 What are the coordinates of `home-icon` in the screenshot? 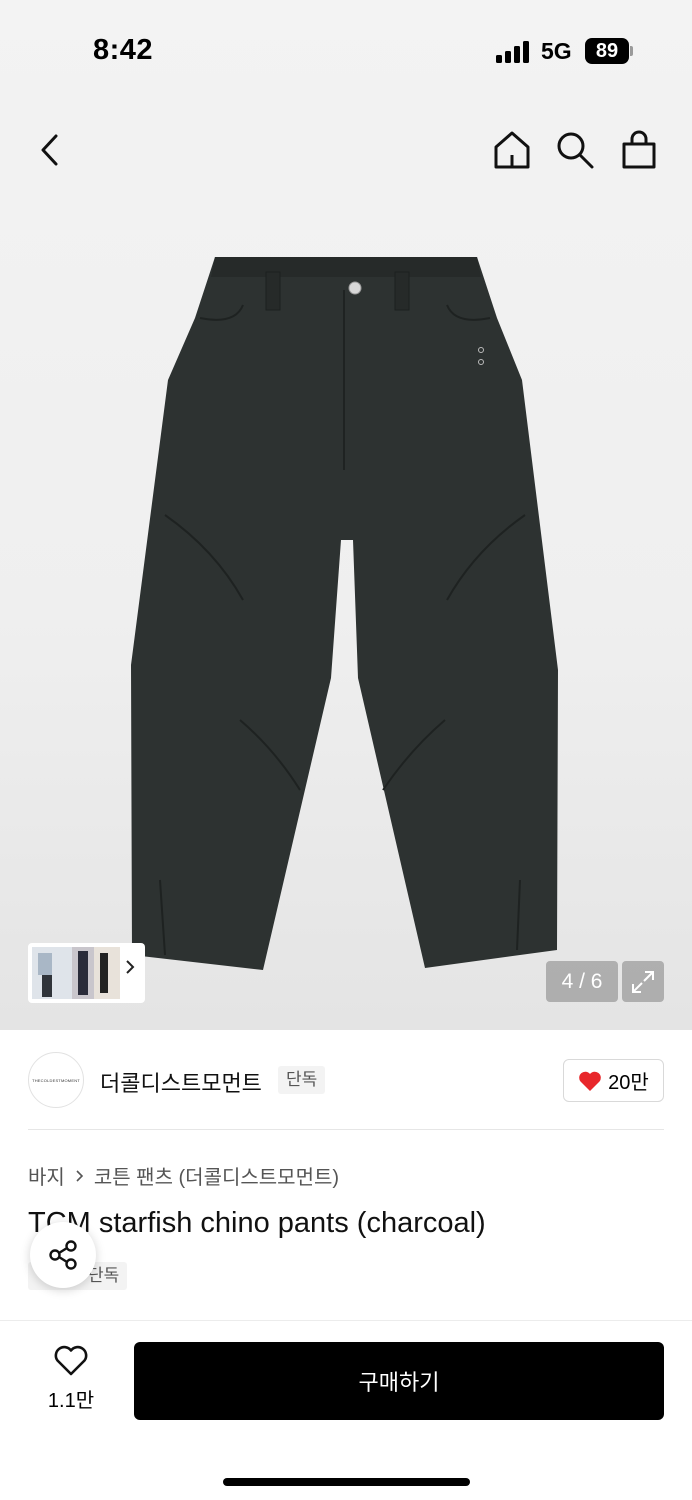 It's located at (512, 150).